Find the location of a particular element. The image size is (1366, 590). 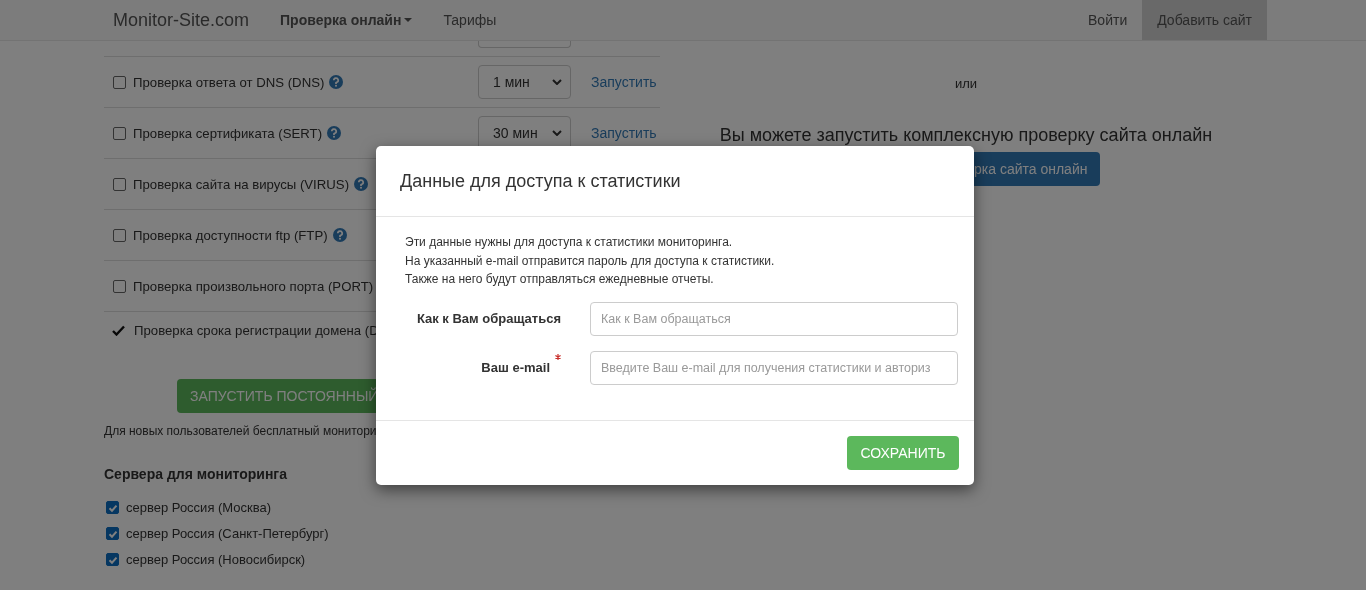

field-label: Как к Вам обращаться is located at coordinates (488, 318).